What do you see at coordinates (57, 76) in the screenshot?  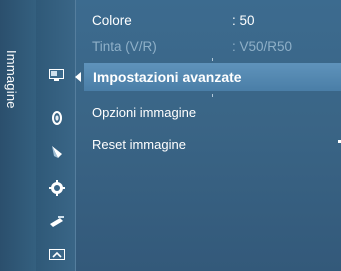 I see `display-icon` at bounding box center [57, 76].